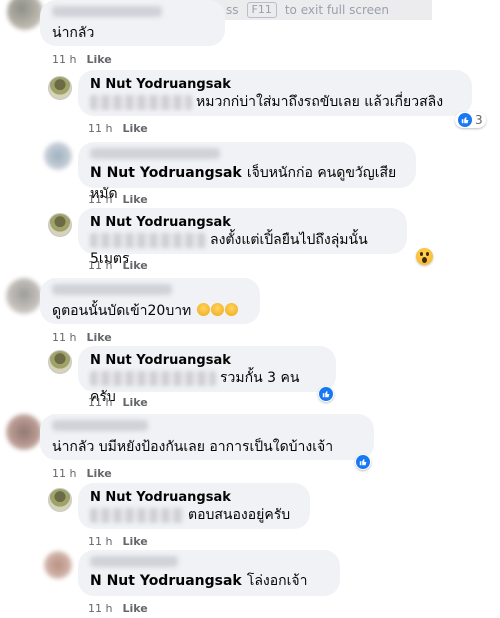 Image resolution: width=500 pixels, height=618 pixels. I want to click on fullscreen-hint-banner: ss F11 to exit full screen, so click(316, 10).